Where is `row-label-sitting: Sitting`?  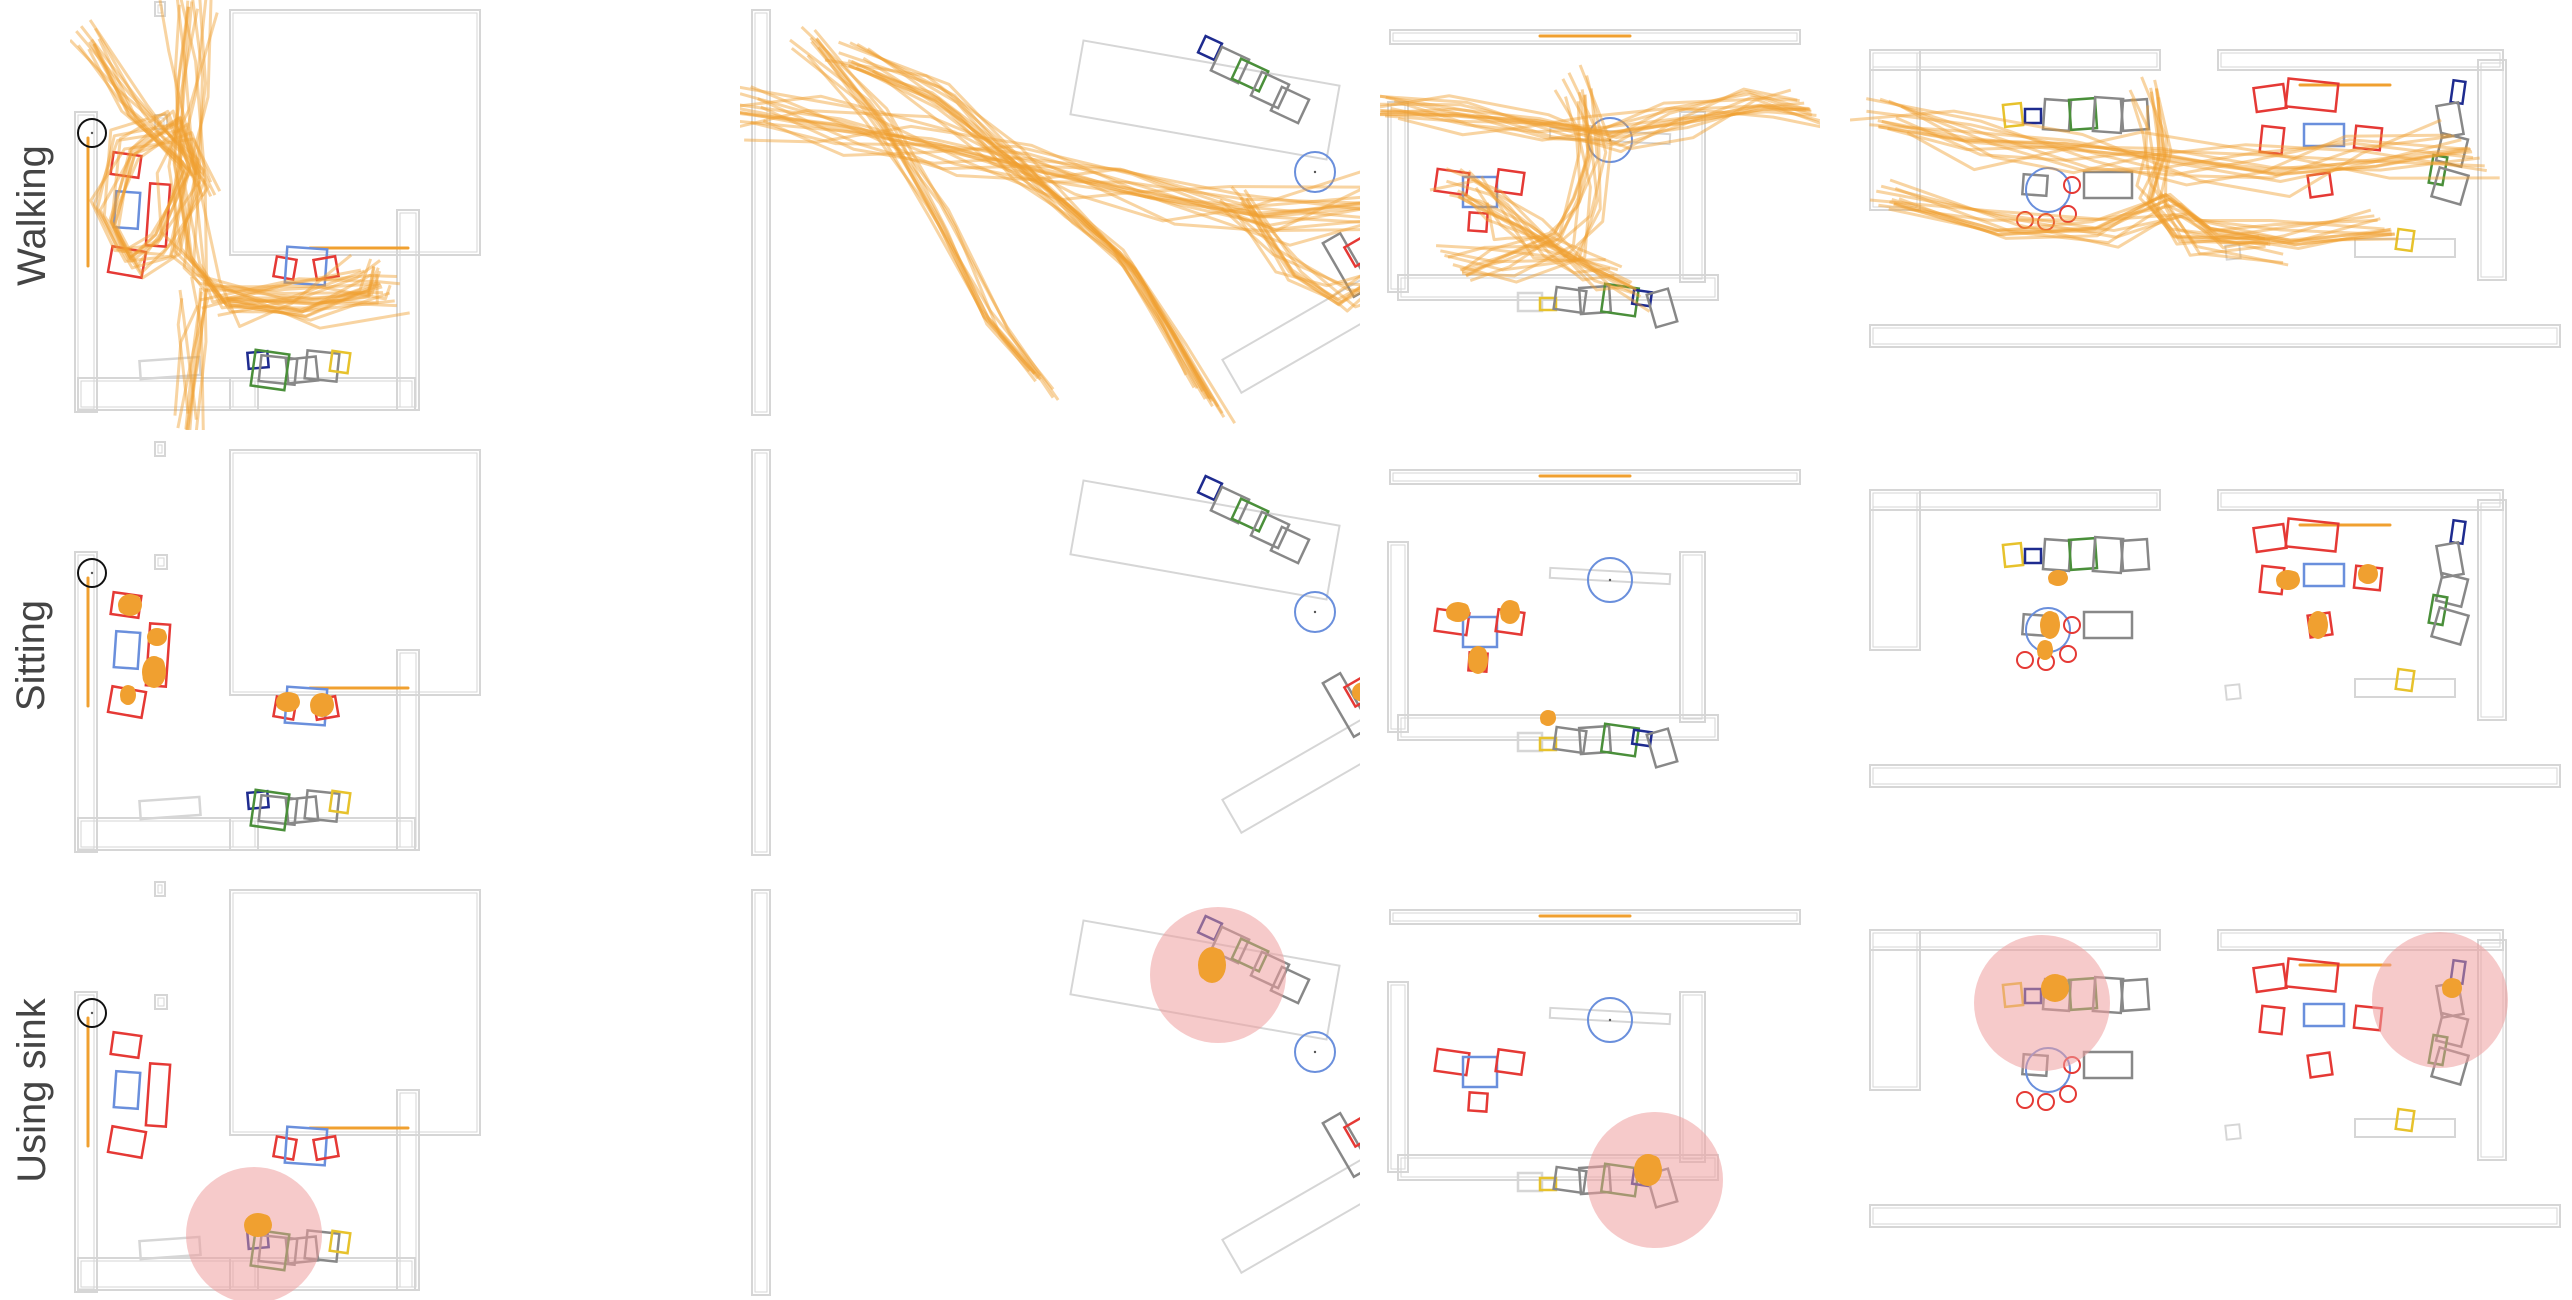 row-label-sitting: Sitting is located at coordinates (32, 655).